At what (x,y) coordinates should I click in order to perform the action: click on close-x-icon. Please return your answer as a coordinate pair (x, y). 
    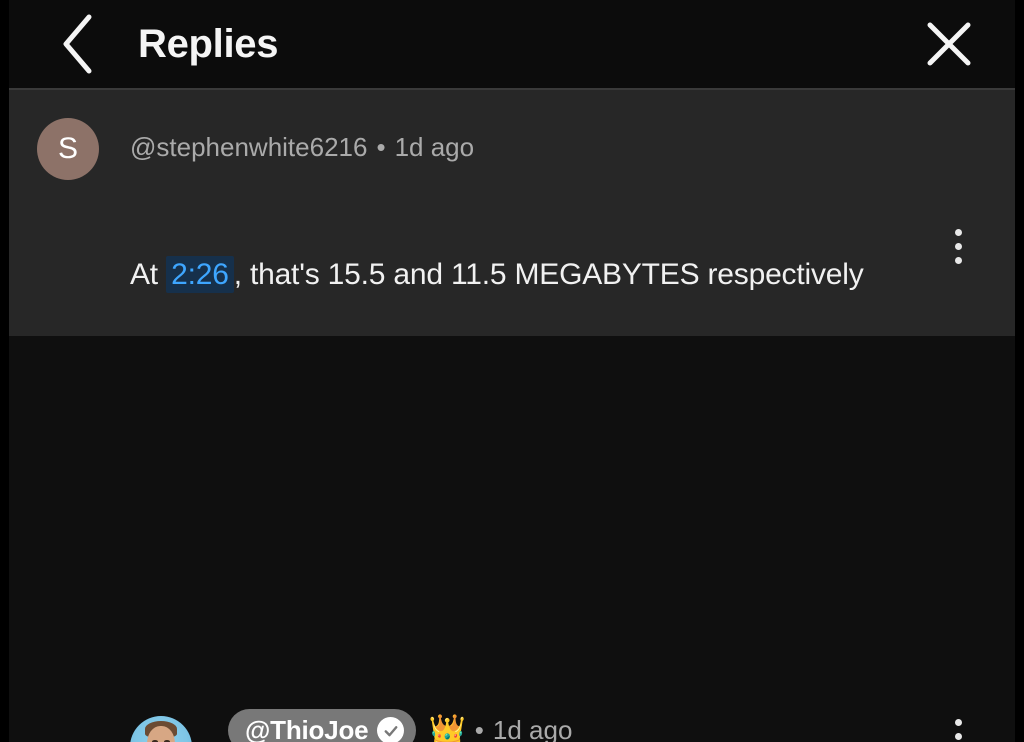
    Looking at the image, I should click on (949, 44).